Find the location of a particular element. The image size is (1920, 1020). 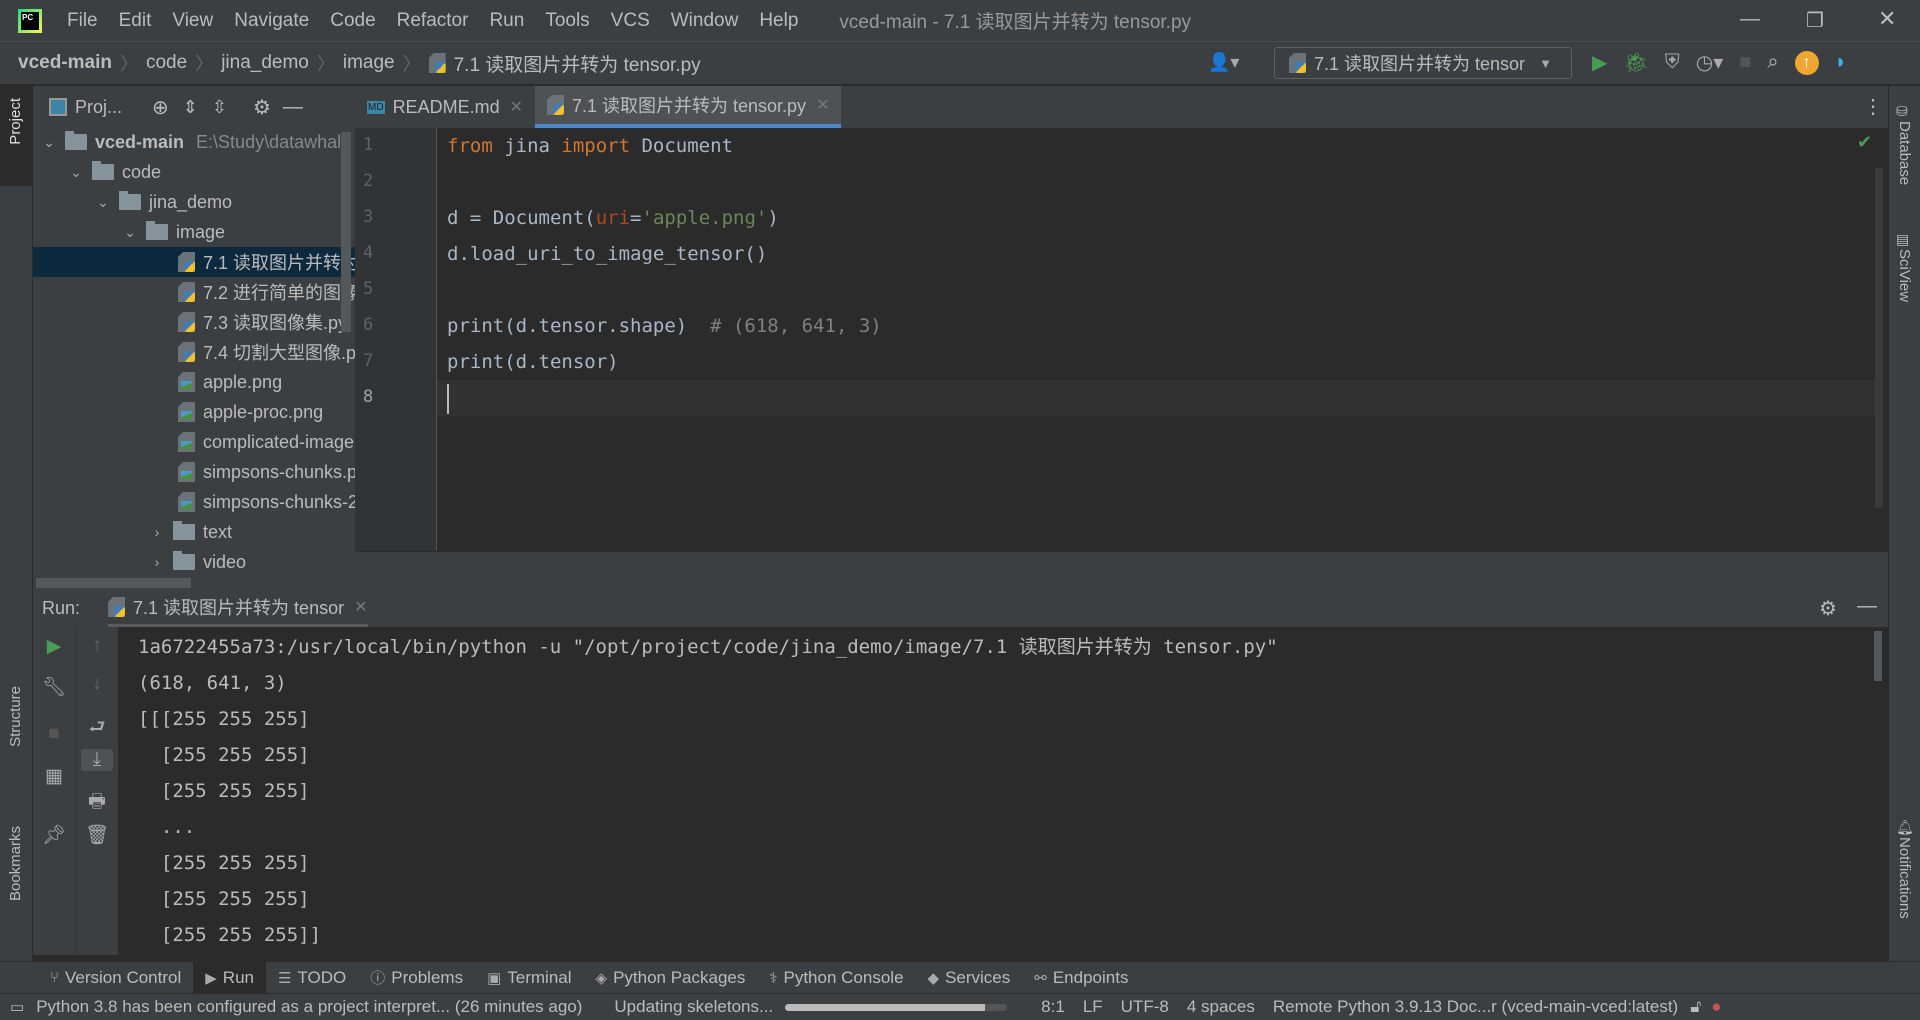

tree-root: ⌄ vced-main E:\Study\datawhal is located at coordinates (194, 142).